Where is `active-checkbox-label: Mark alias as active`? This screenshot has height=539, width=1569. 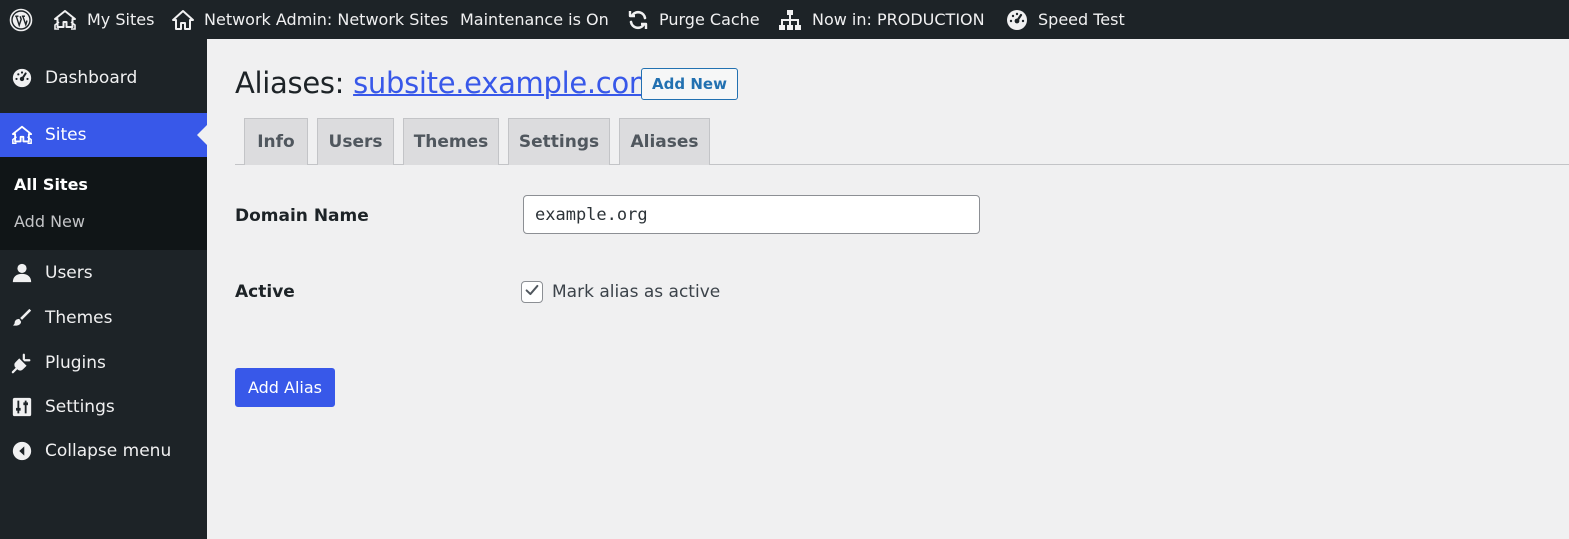
active-checkbox-label: Mark alias as active is located at coordinates (636, 292).